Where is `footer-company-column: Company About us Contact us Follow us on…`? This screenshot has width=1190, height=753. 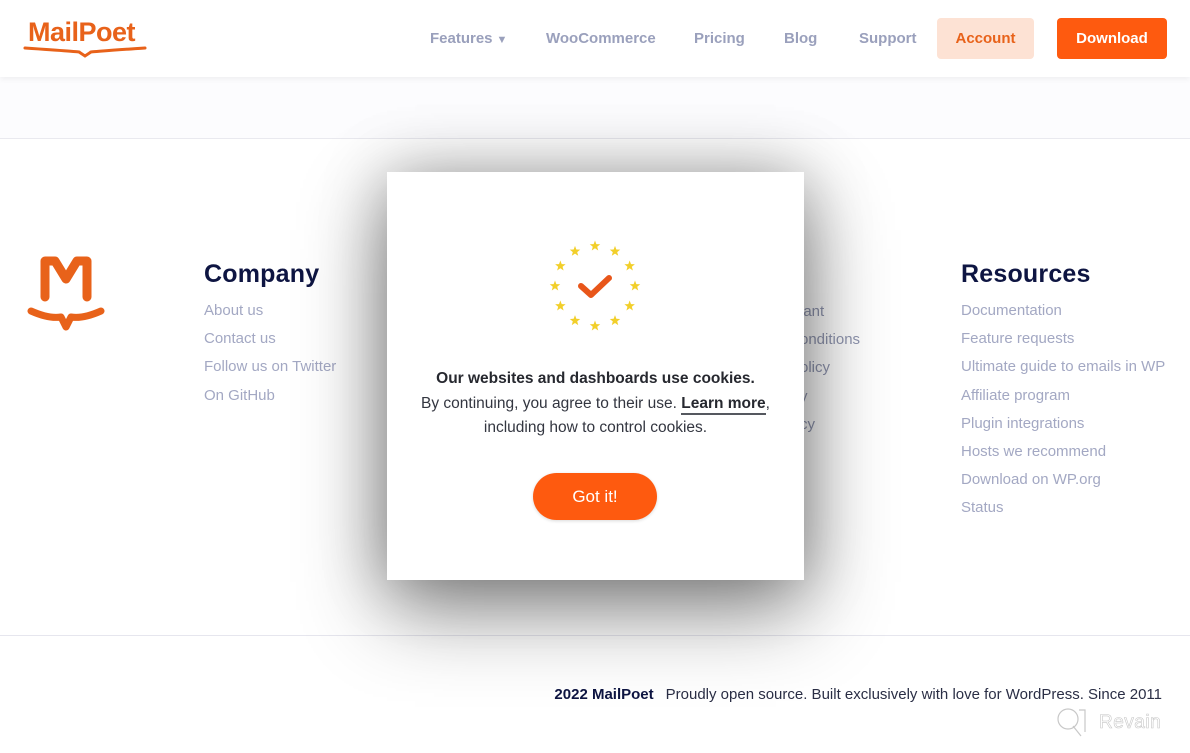 footer-company-column: Company About us Contact us Follow us on… is located at coordinates (270, 337).